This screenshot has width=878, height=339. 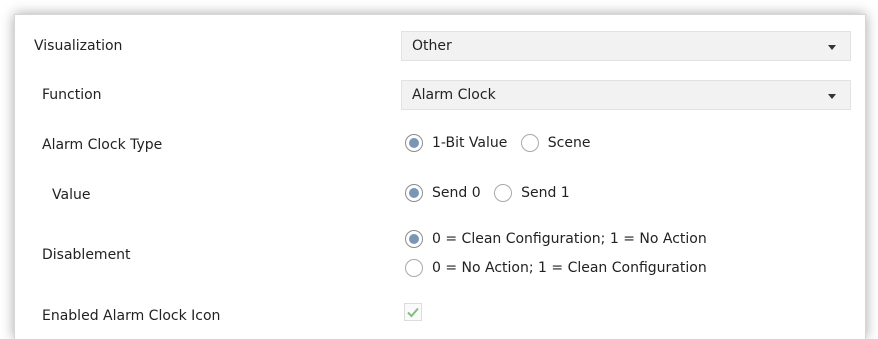 I want to click on visualization-value: Other, so click(x=432, y=46).